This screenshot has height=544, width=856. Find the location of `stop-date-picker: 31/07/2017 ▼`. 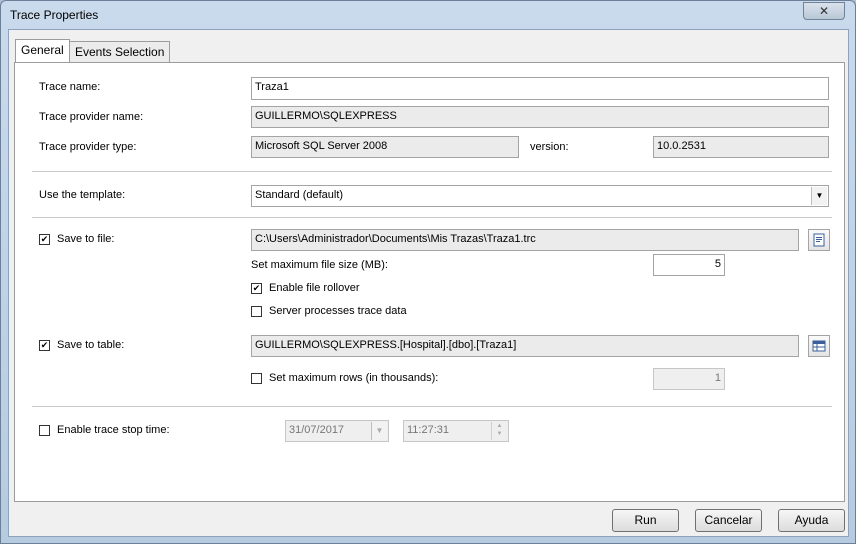

stop-date-picker: 31/07/2017 ▼ is located at coordinates (337, 431).